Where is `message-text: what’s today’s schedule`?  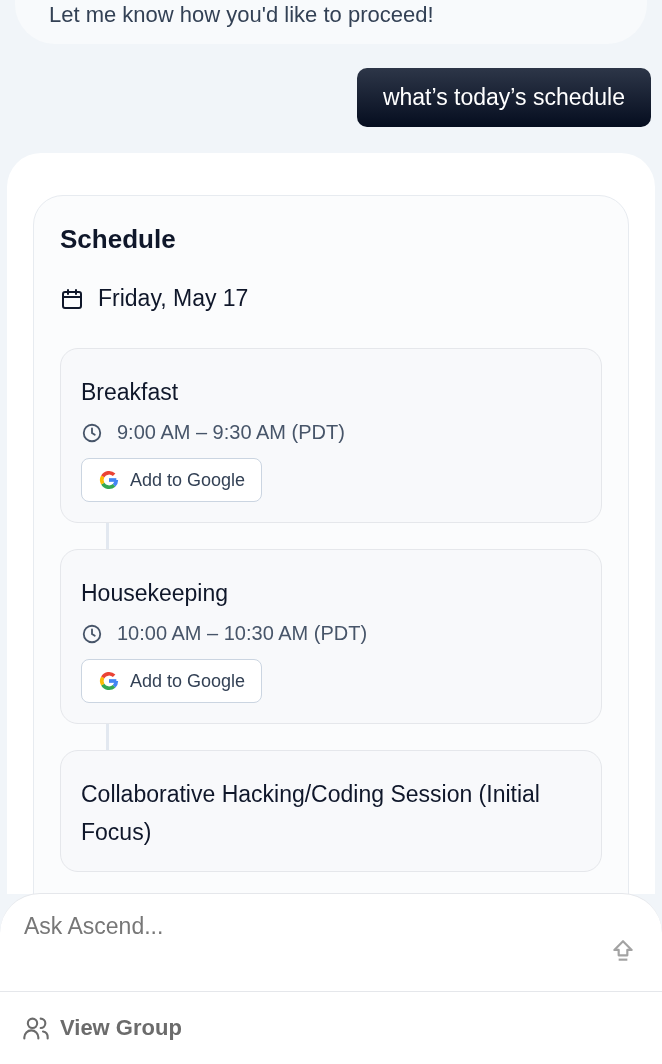 message-text: what’s today’s schedule is located at coordinates (503, 97).